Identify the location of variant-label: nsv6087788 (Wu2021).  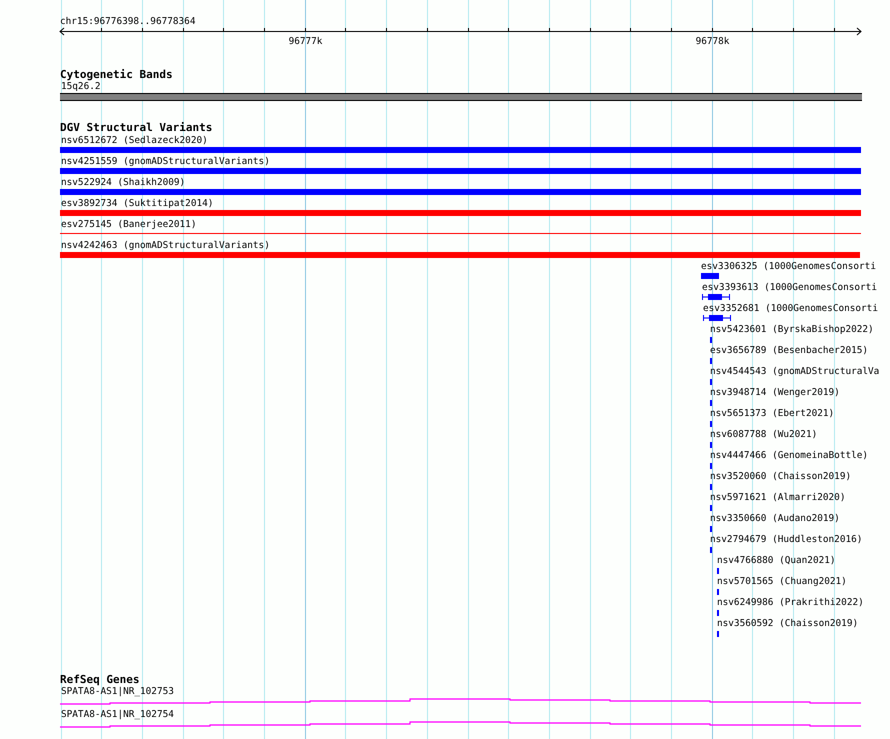
(764, 434).